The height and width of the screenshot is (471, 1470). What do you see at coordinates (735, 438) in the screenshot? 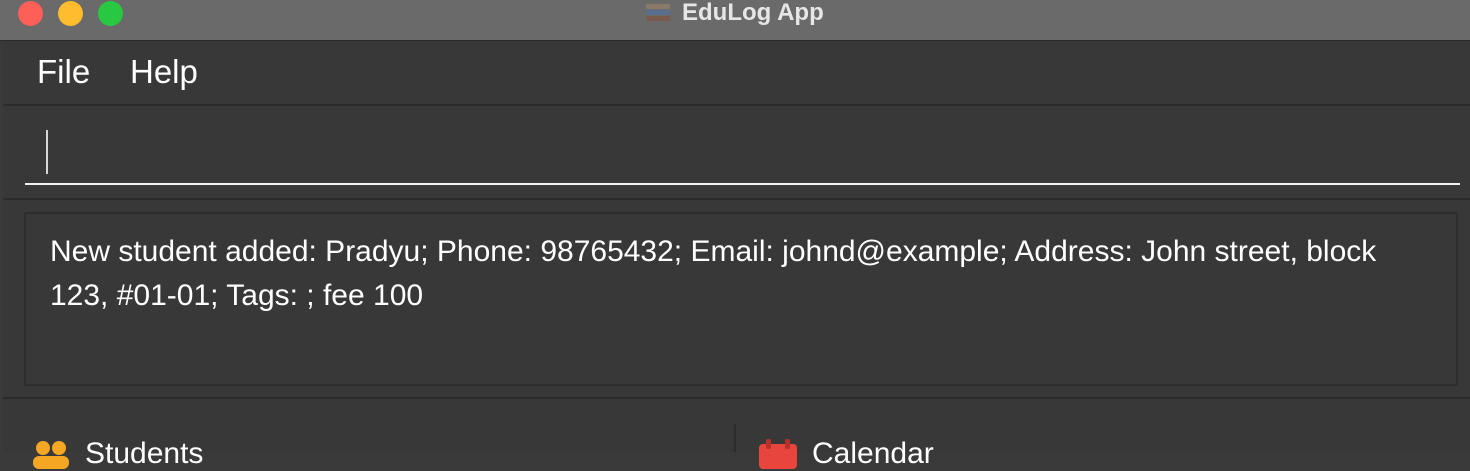
I see `tab-divider` at bounding box center [735, 438].